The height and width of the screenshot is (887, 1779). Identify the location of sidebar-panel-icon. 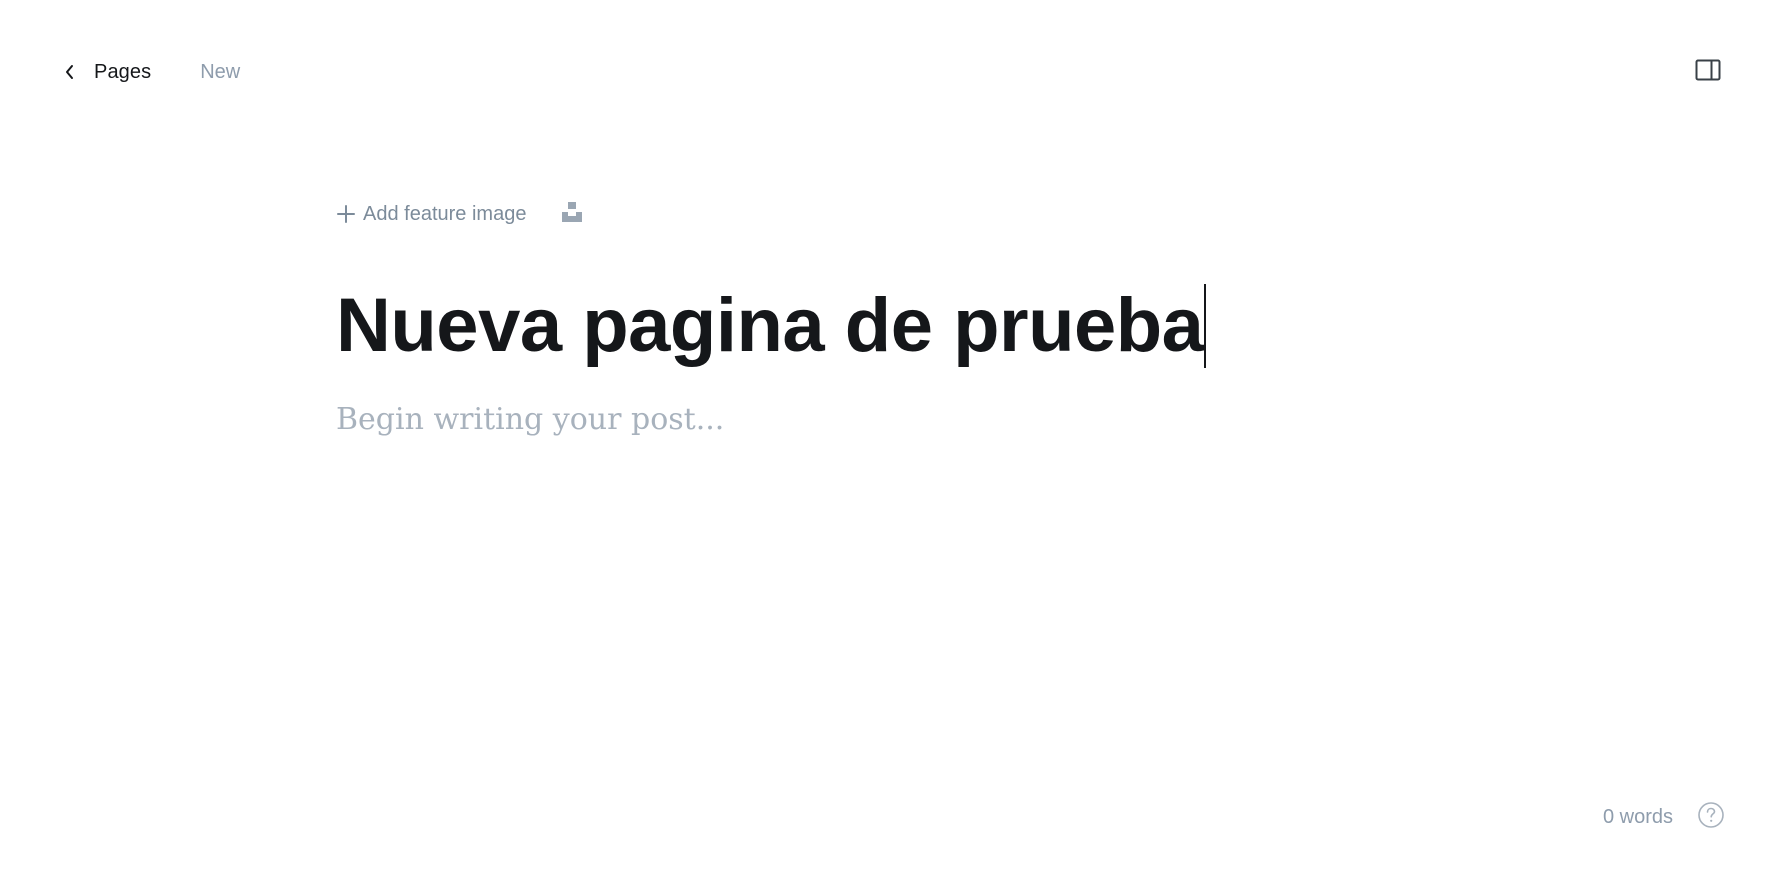
(1708, 72).